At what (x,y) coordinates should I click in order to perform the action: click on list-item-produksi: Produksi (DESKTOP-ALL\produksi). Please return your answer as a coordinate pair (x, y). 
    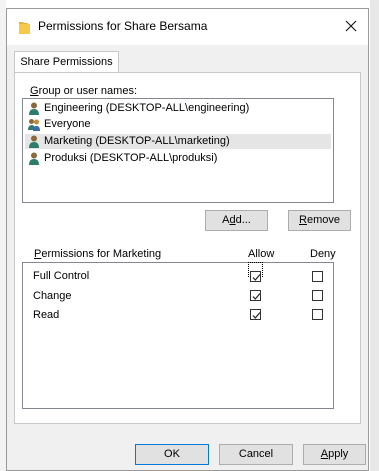
    Looking at the image, I should click on (178, 158).